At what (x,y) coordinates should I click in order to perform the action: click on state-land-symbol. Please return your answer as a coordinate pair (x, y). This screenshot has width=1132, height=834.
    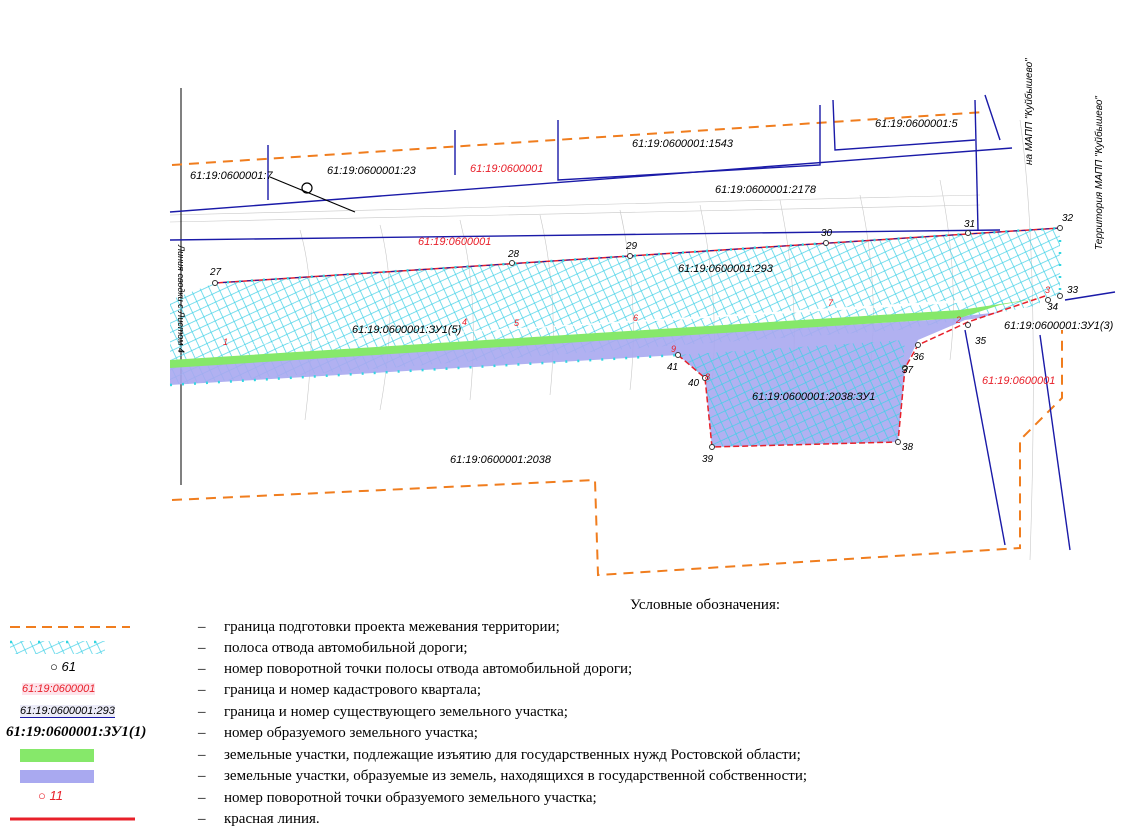
    Looking at the image, I should click on (57, 776).